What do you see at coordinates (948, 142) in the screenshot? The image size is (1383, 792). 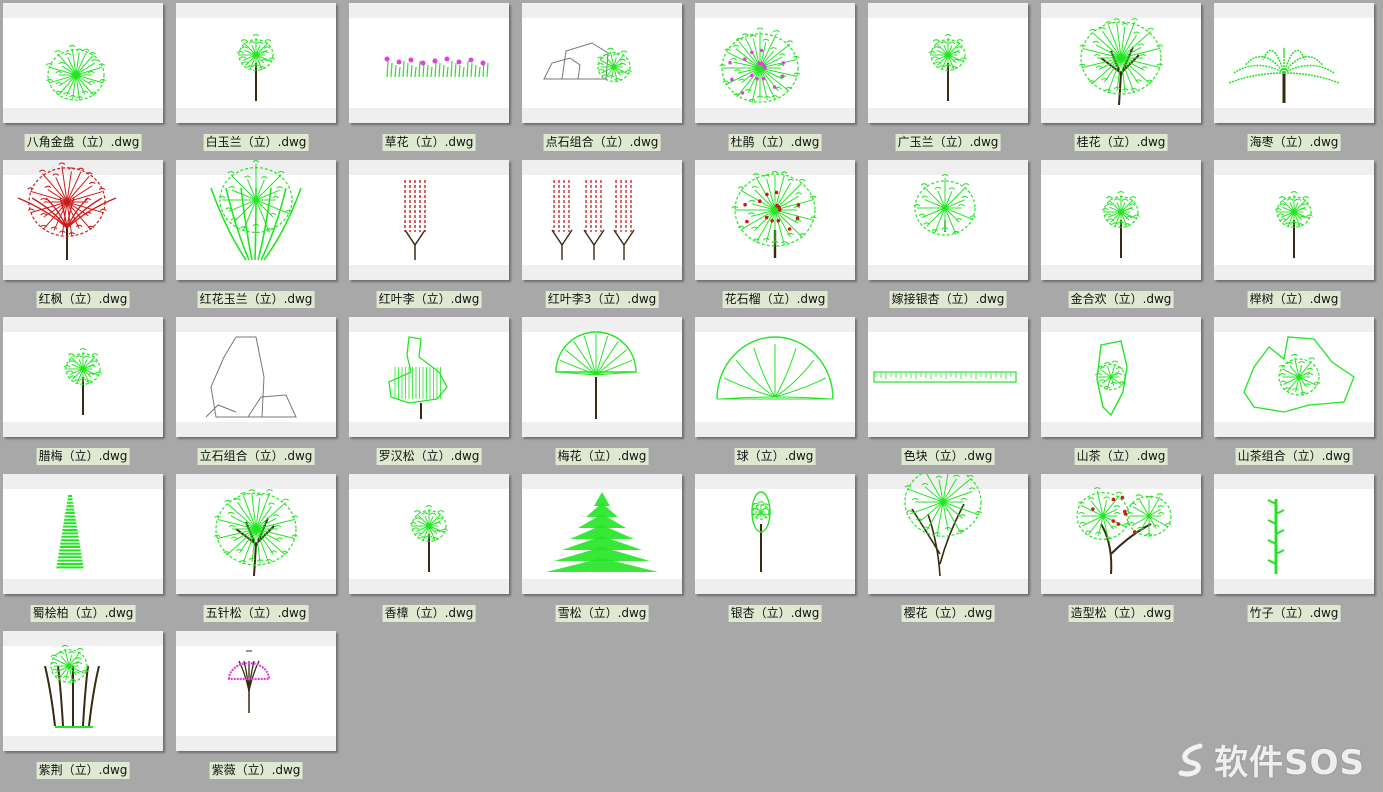 I see `file-name-label: 广玉兰（立）.dwg` at bounding box center [948, 142].